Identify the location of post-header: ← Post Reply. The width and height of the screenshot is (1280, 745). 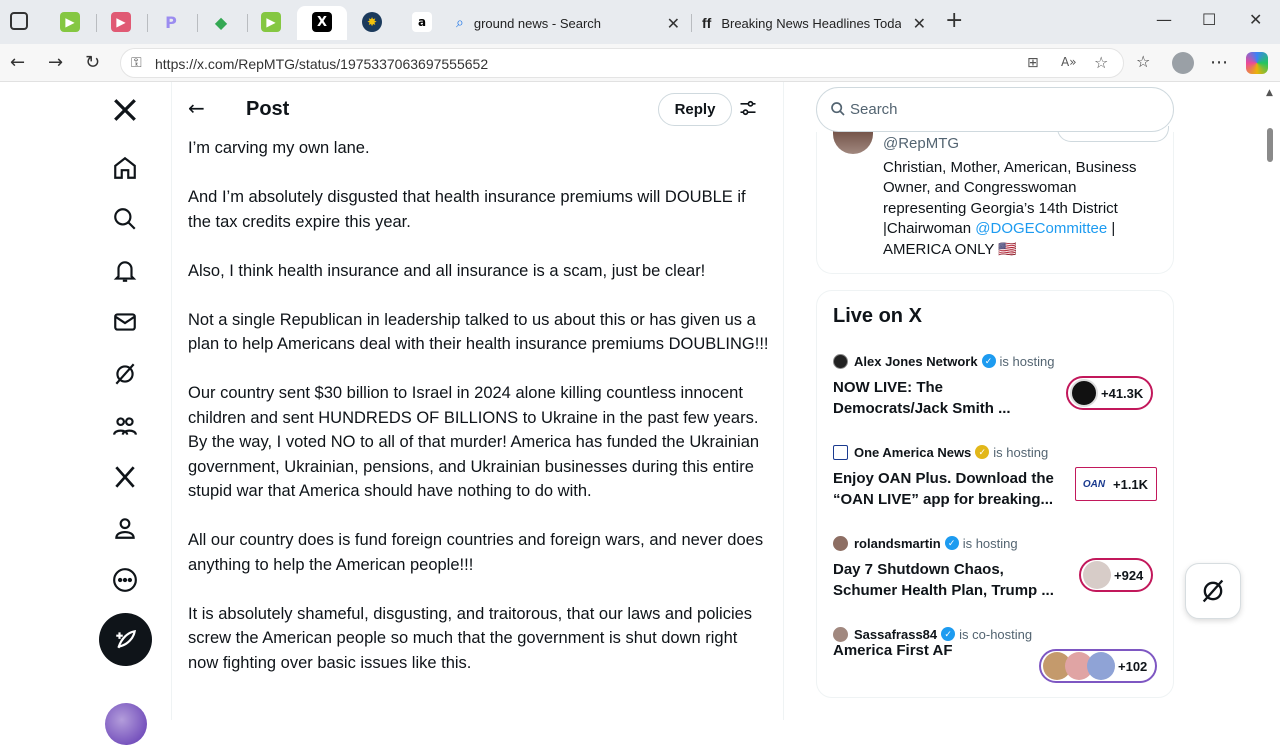
(477, 109).